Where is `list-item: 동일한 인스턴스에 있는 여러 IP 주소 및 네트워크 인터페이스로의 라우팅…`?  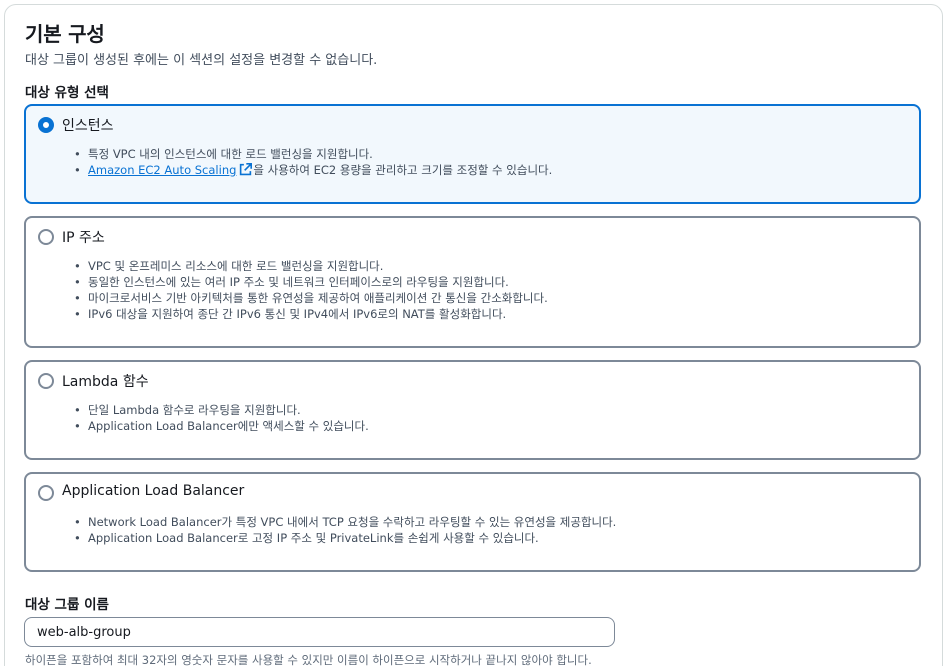 list-item: 동일한 인스턴스에 있는 여러 IP 주소 및 네트워크 인터페이스로의 라우팅… is located at coordinates (311, 282).